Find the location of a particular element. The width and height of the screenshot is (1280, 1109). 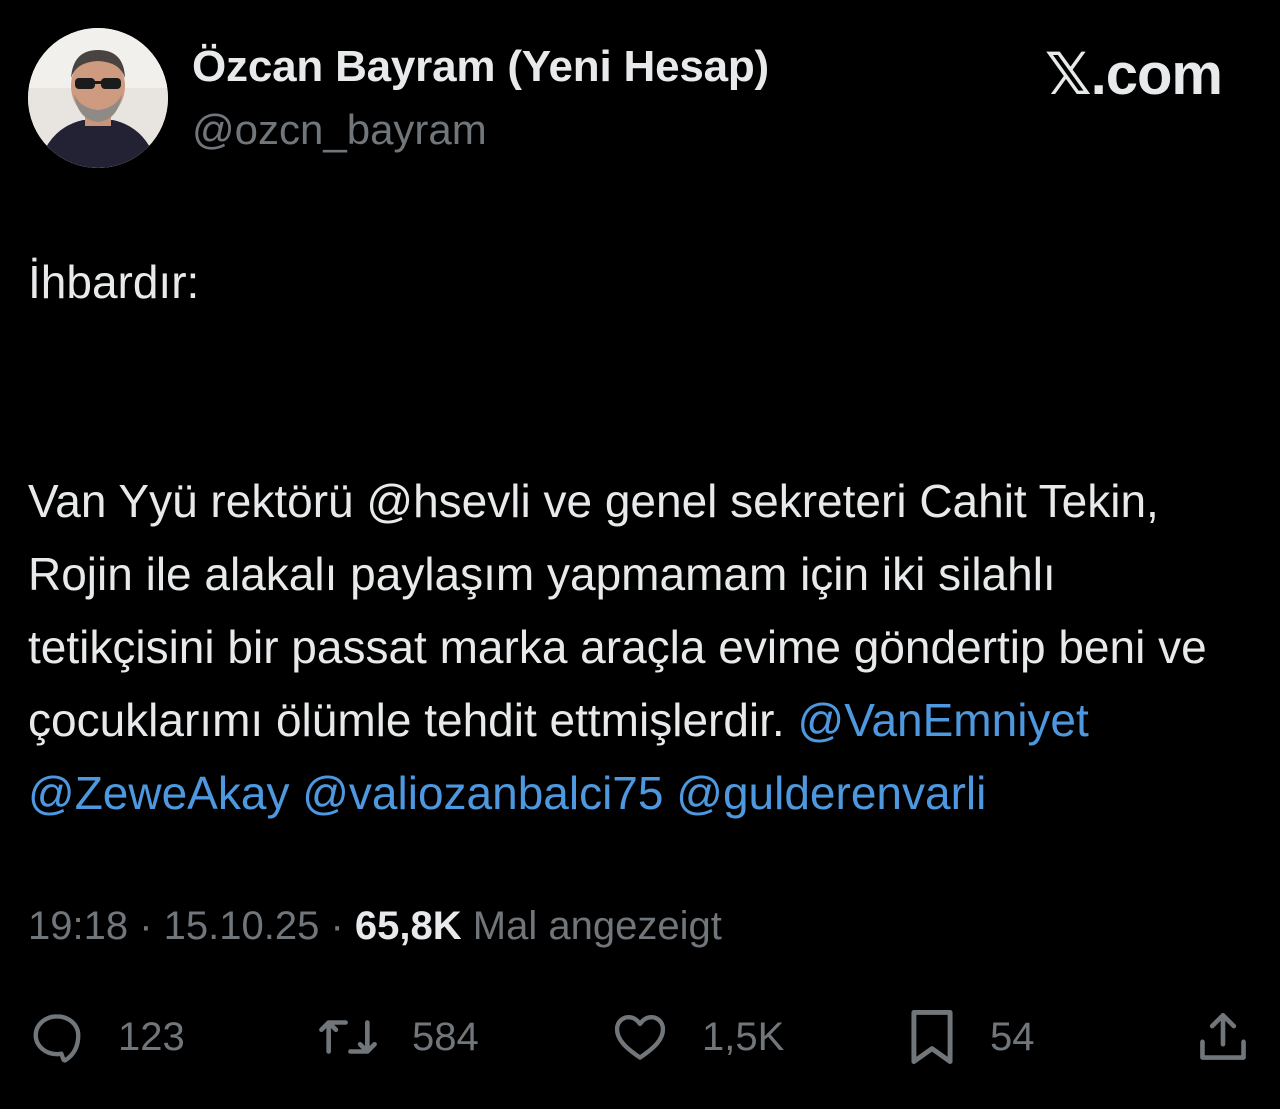

view-count: 65,8K is located at coordinates (408, 926).